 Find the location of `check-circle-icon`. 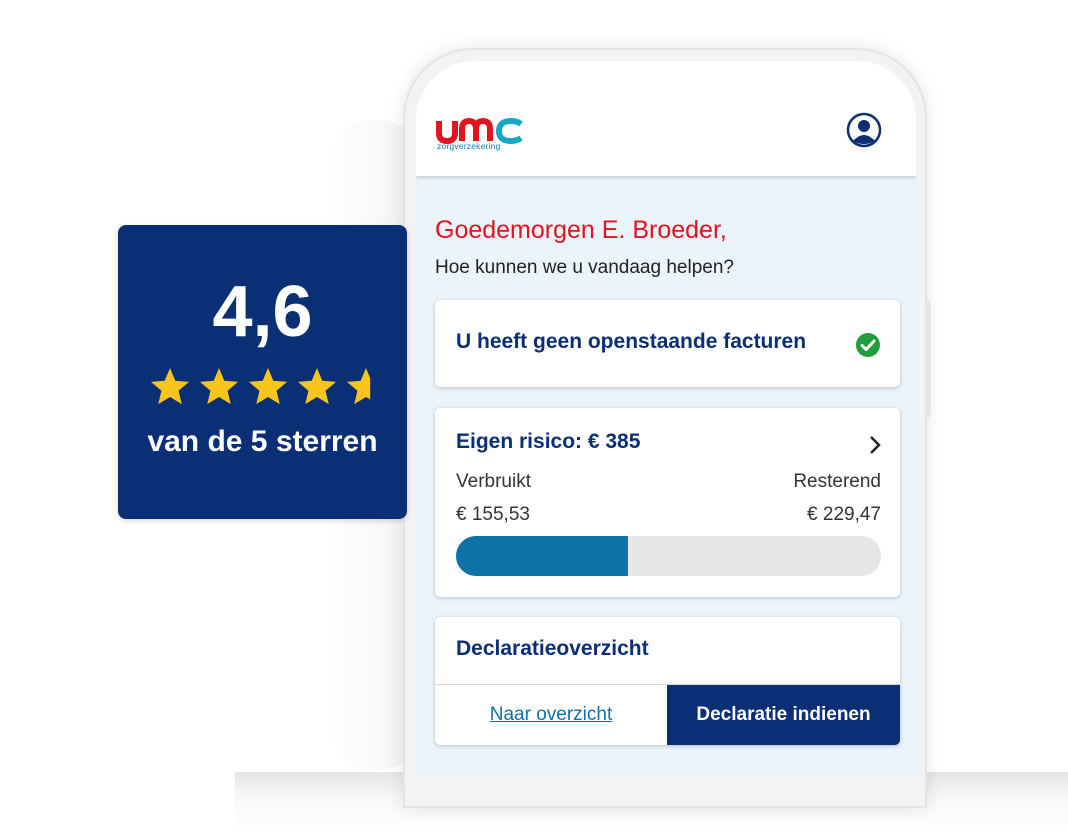

check-circle-icon is located at coordinates (868, 345).